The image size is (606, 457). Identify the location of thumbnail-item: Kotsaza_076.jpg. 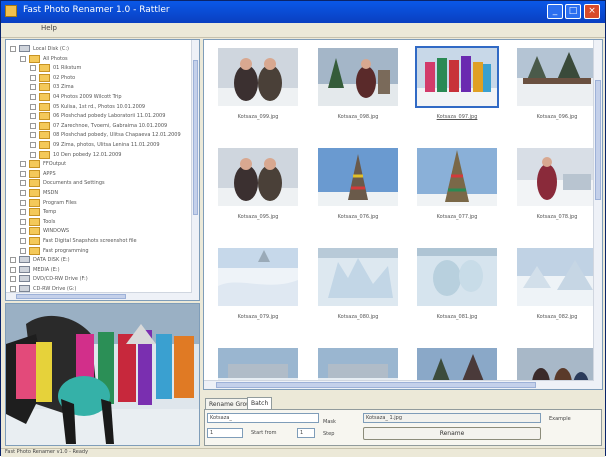
(358, 189).